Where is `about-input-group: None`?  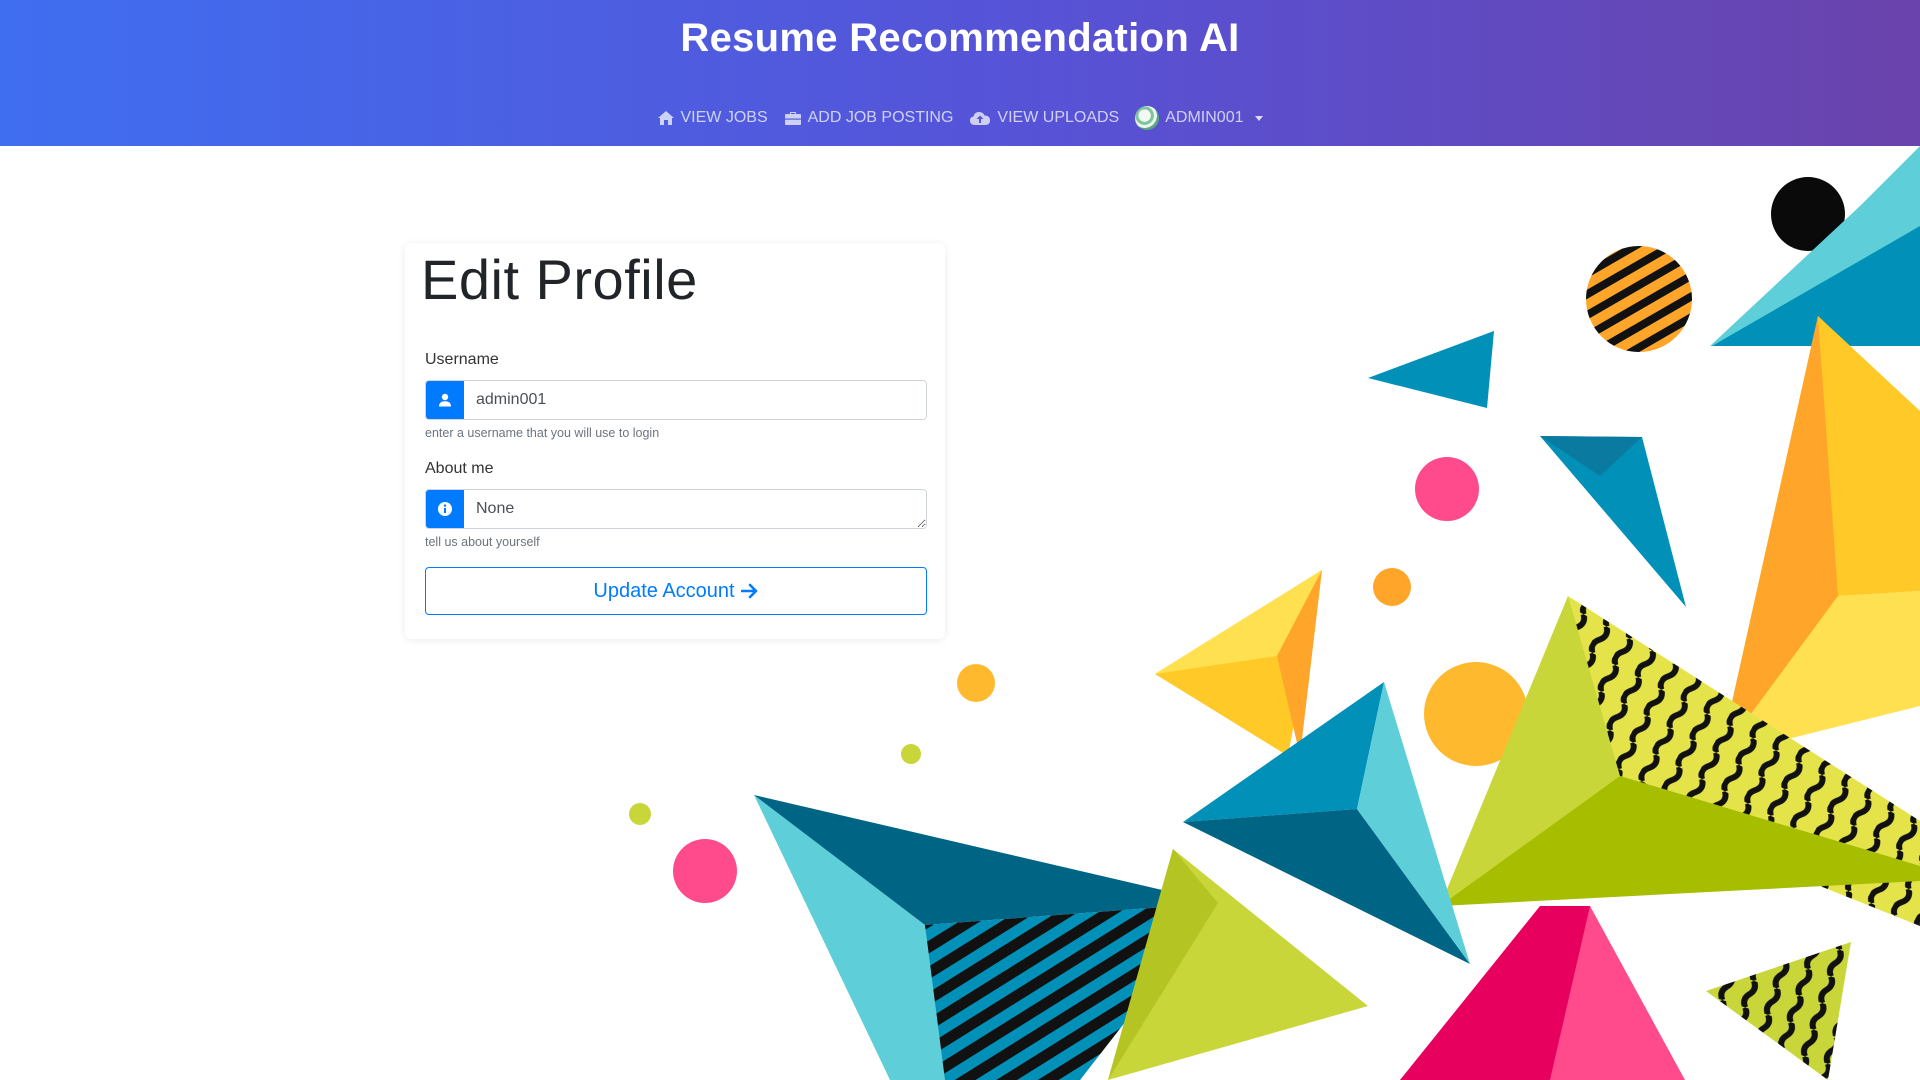
about-input-group: None is located at coordinates (676, 509).